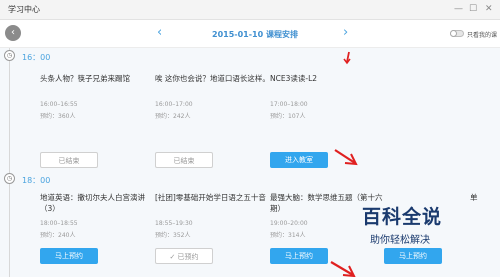 Image resolution: width=500 pixels, height=277 pixels. What do you see at coordinates (329, 85) in the screenshot?
I see `course-title: NCE3读读-L2` at bounding box center [329, 85].